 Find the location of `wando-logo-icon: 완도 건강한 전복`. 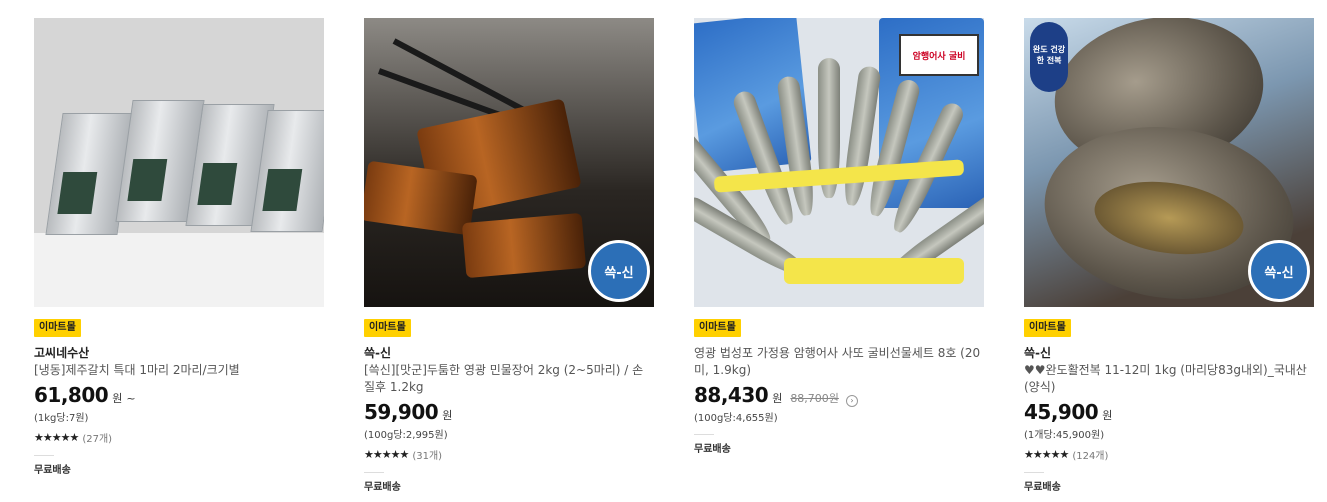

wando-logo-icon: 완도 건강한 전복 is located at coordinates (1049, 57).